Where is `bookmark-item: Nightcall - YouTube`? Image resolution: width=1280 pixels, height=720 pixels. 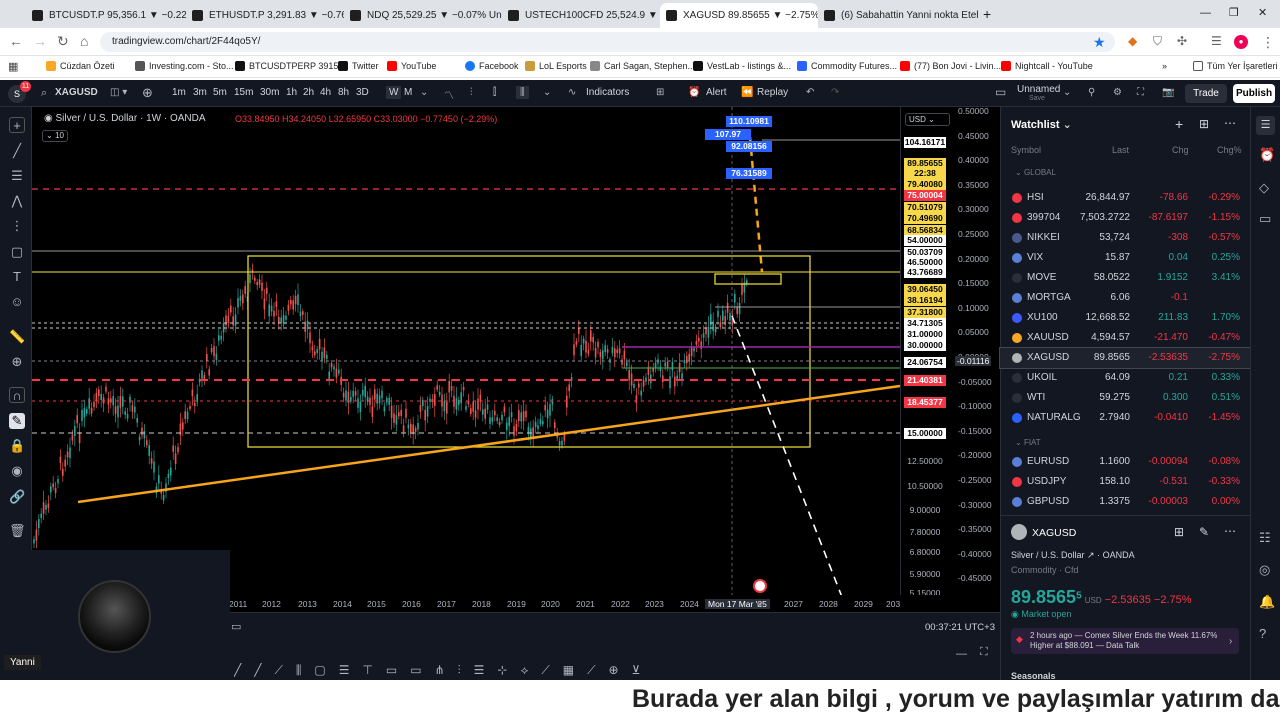
bookmark-item: Nightcall - YouTube is located at coordinates (1047, 66).